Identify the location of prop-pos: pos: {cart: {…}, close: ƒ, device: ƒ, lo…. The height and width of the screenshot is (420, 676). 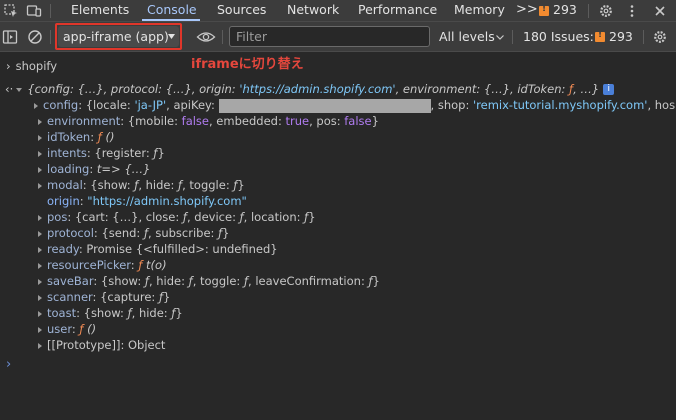
(177, 217).